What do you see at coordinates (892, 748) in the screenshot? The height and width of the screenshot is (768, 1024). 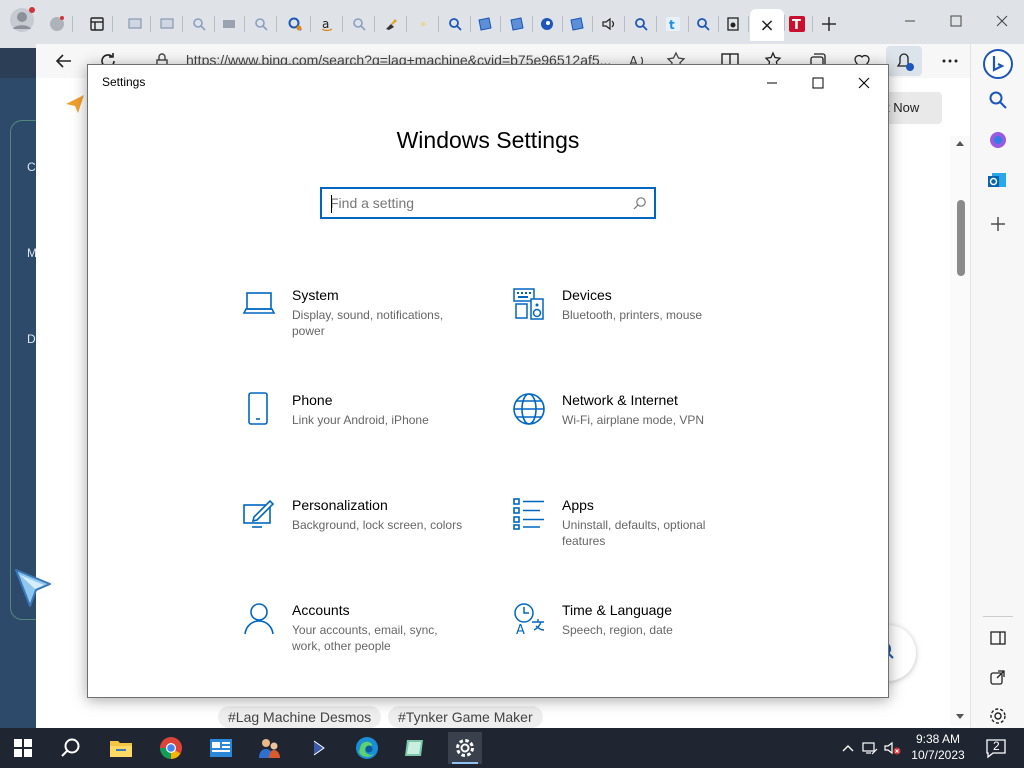 I see `volume-muted-icon` at bounding box center [892, 748].